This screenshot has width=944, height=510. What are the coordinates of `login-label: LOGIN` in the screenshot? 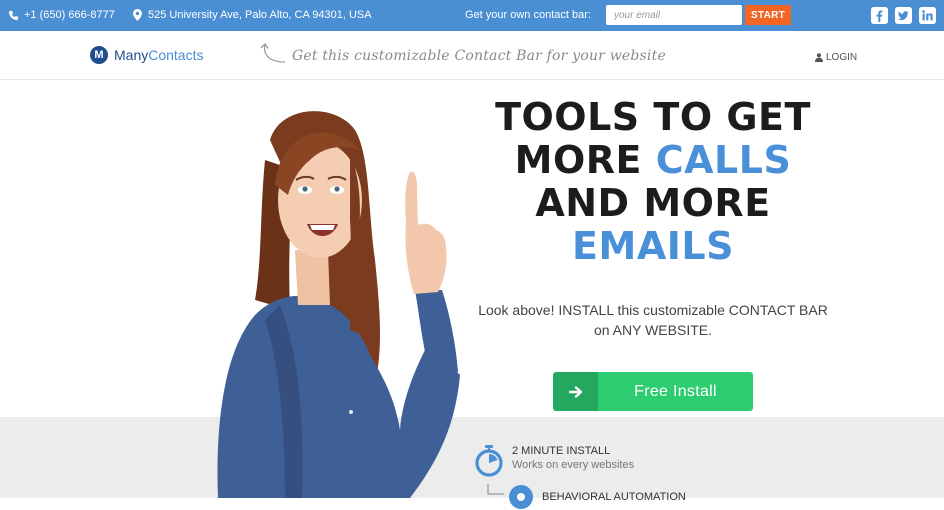 It's located at (842, 57).